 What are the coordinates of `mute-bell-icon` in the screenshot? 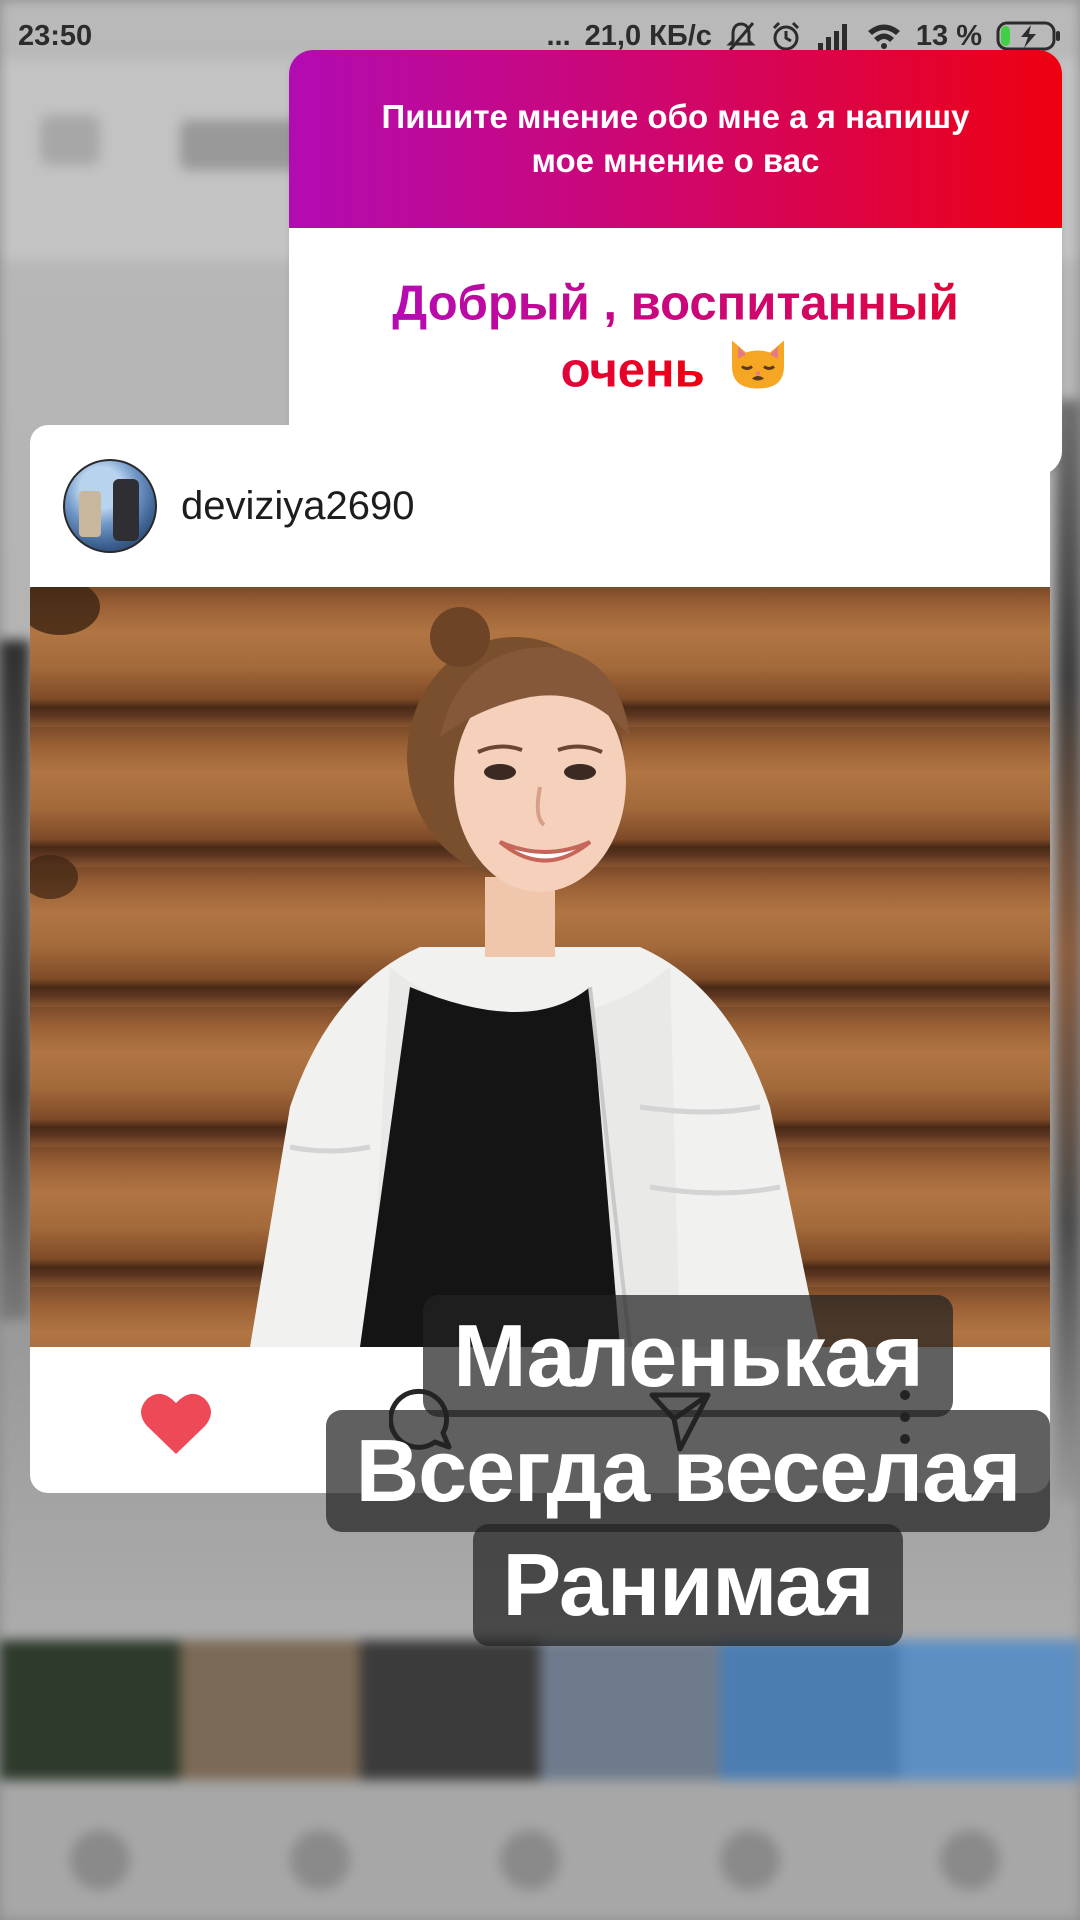 It's located at (741, 36).